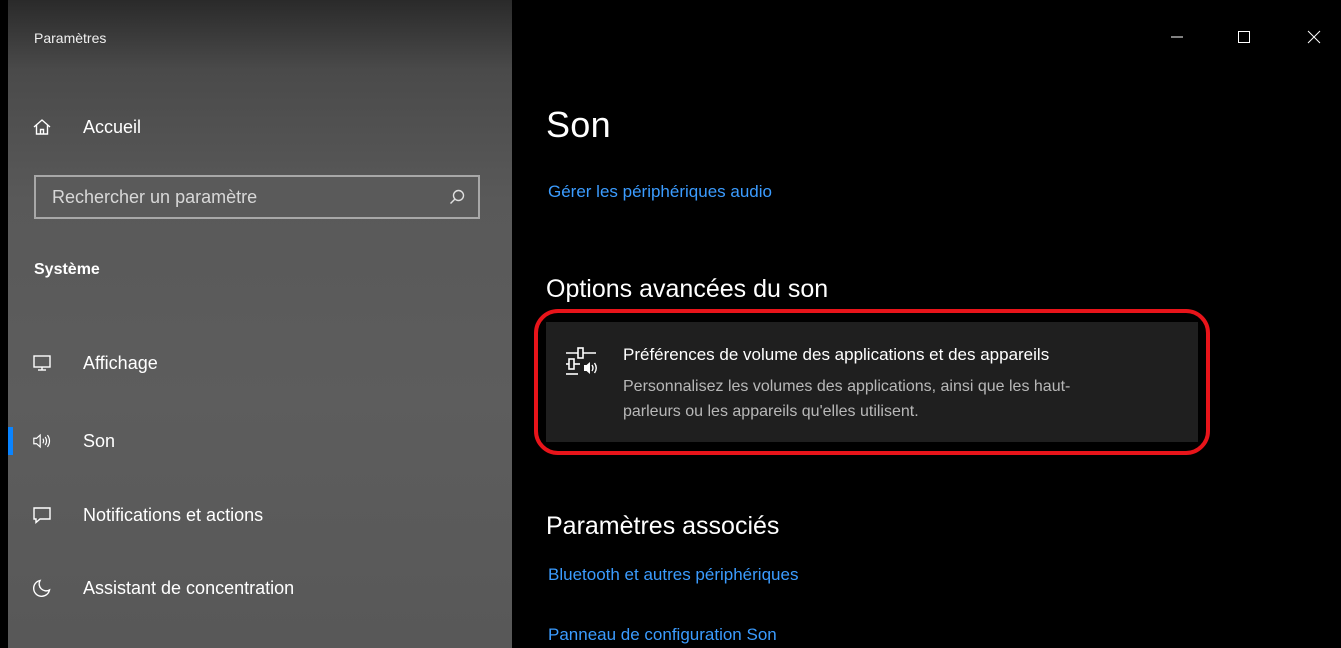 Image resolution: width=1341 pixels, height=648 pixels. I want to click on sidebar-item-label: Affichage, so click(120, 362).